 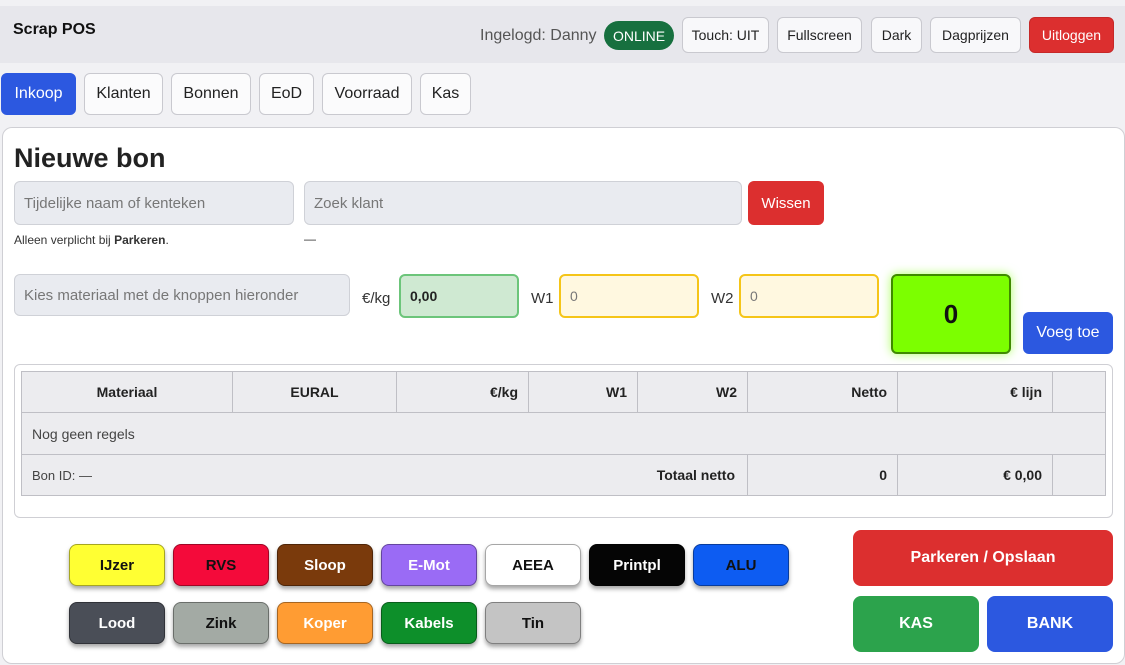 I want to click on material-button-kabels: Kabels, so click(x=429, y=623).